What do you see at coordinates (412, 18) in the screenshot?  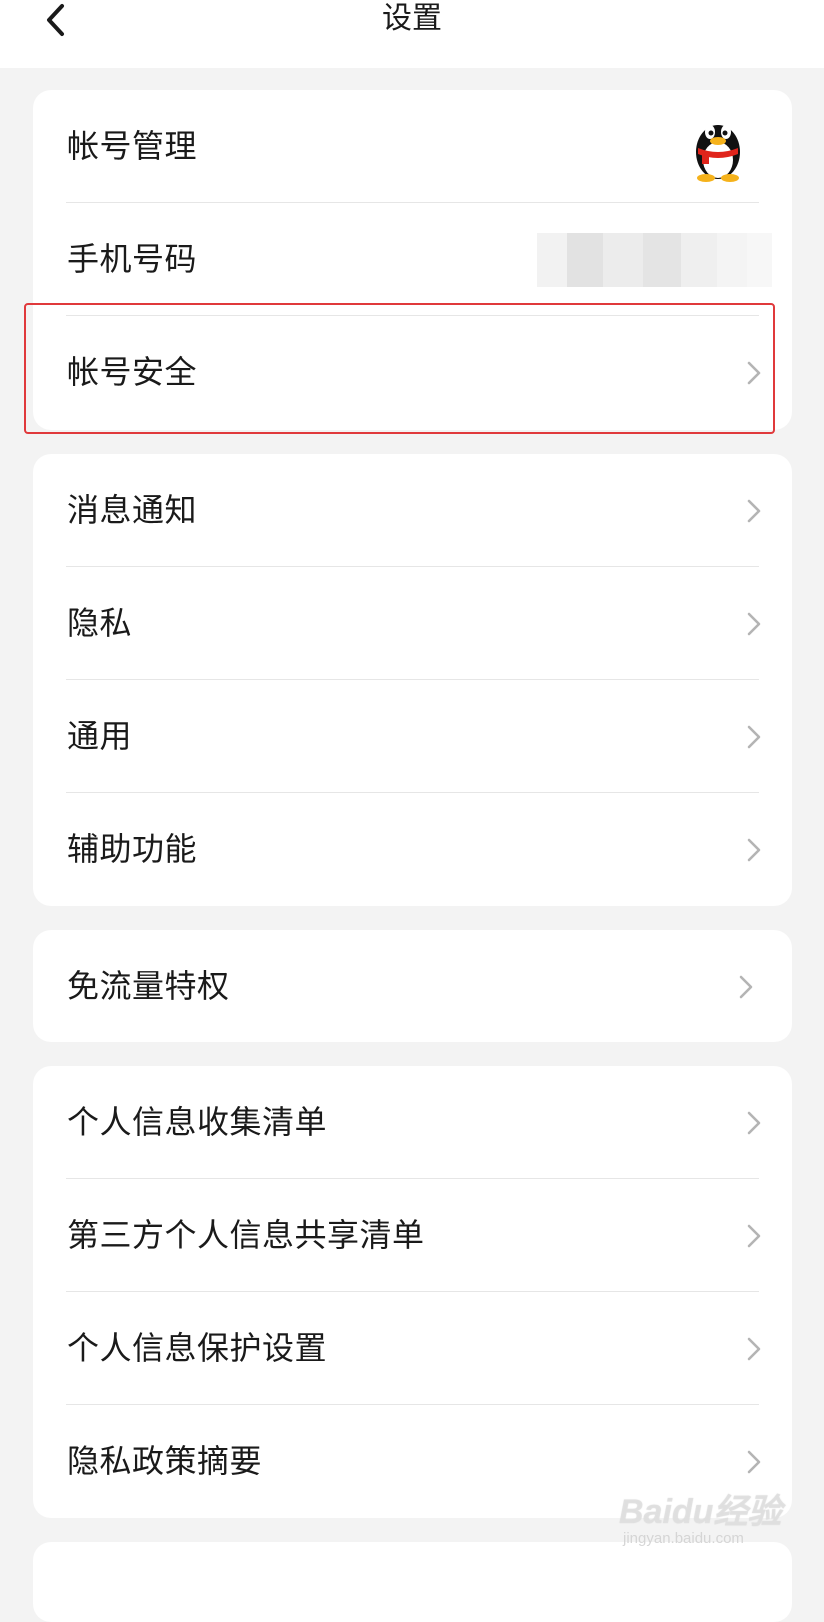 I see `page-title: 设置` at bounding box center [412, 18].